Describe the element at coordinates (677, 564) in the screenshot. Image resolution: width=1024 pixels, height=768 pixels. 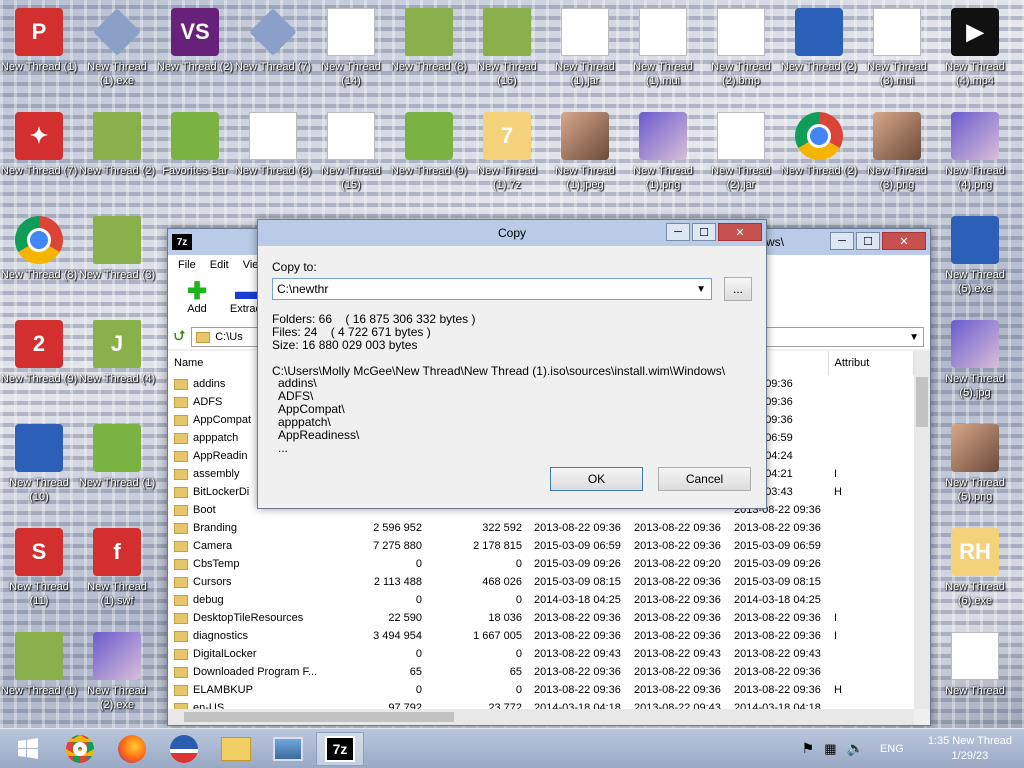
I see `cell-created: 2013-08-22 09:20` at that location.